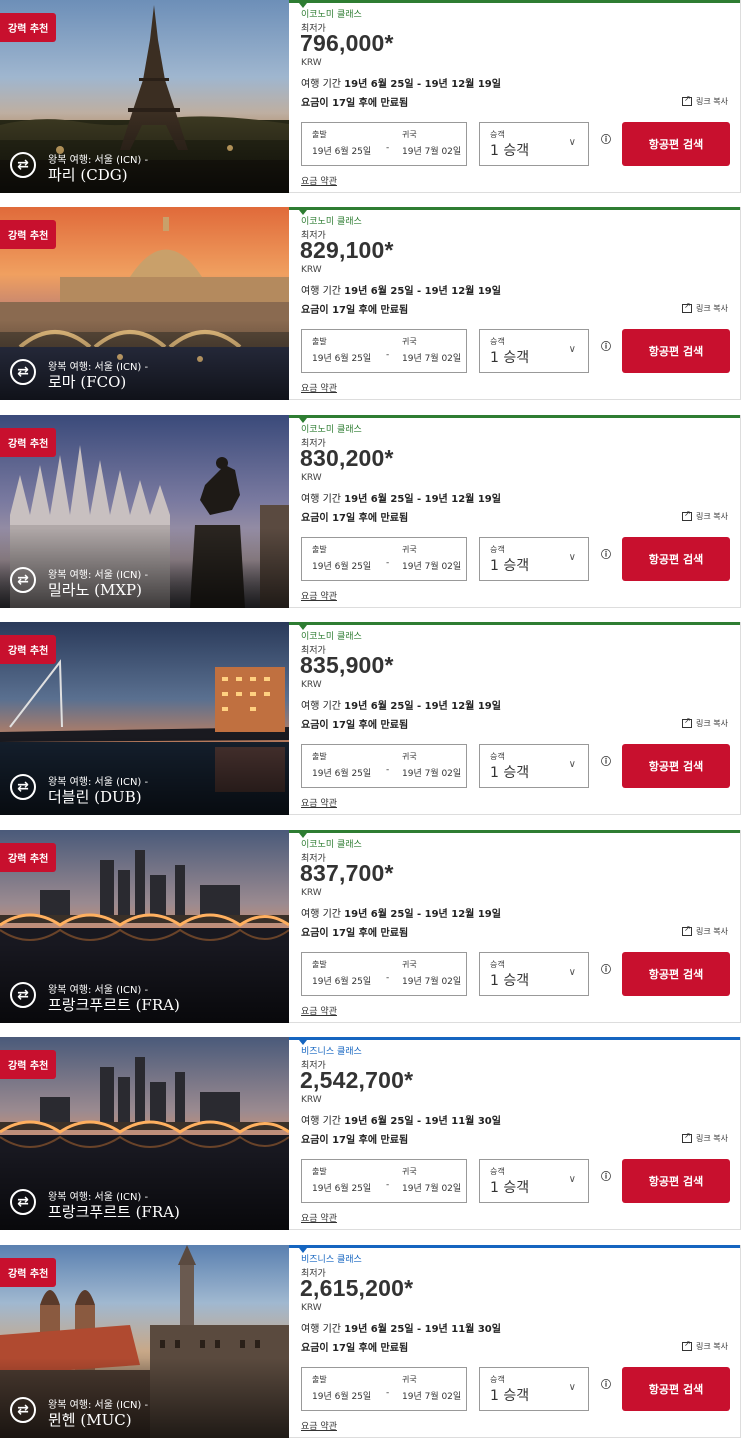  What do you see at coordinates (90, 1420) in the screenshot?
I see `route-destination: 뮌헨 (MUC)` at bounding box center [90, 1420].